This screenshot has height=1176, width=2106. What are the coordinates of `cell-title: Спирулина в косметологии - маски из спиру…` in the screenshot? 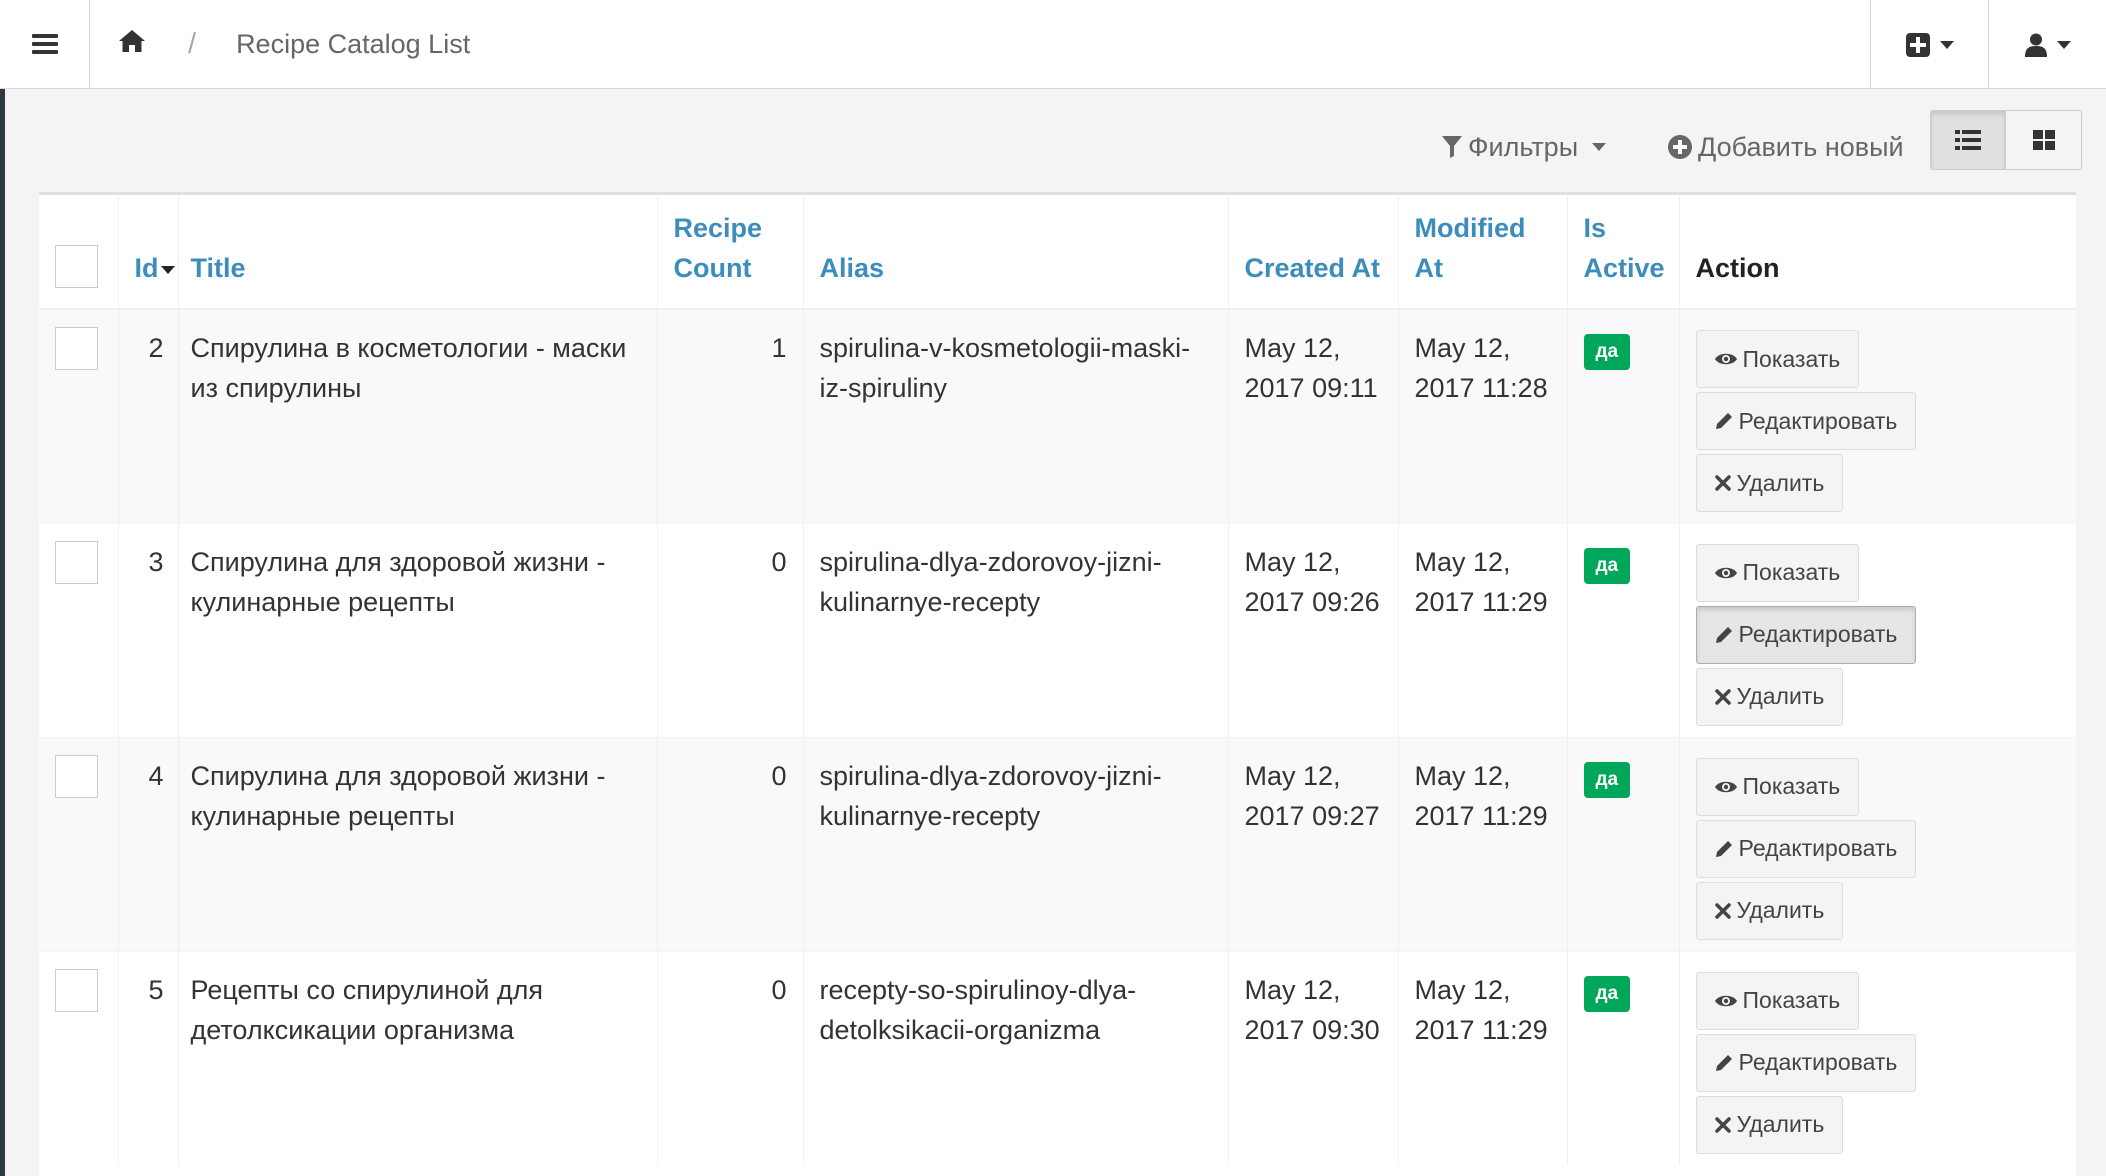 It's located at (418, 415).